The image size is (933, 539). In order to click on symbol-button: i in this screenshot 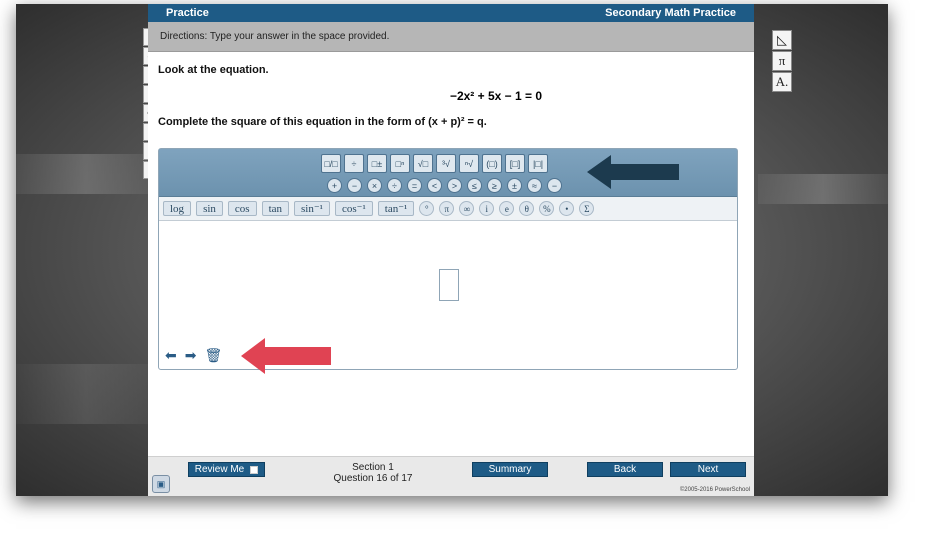, I will do `click(487, 208)`.